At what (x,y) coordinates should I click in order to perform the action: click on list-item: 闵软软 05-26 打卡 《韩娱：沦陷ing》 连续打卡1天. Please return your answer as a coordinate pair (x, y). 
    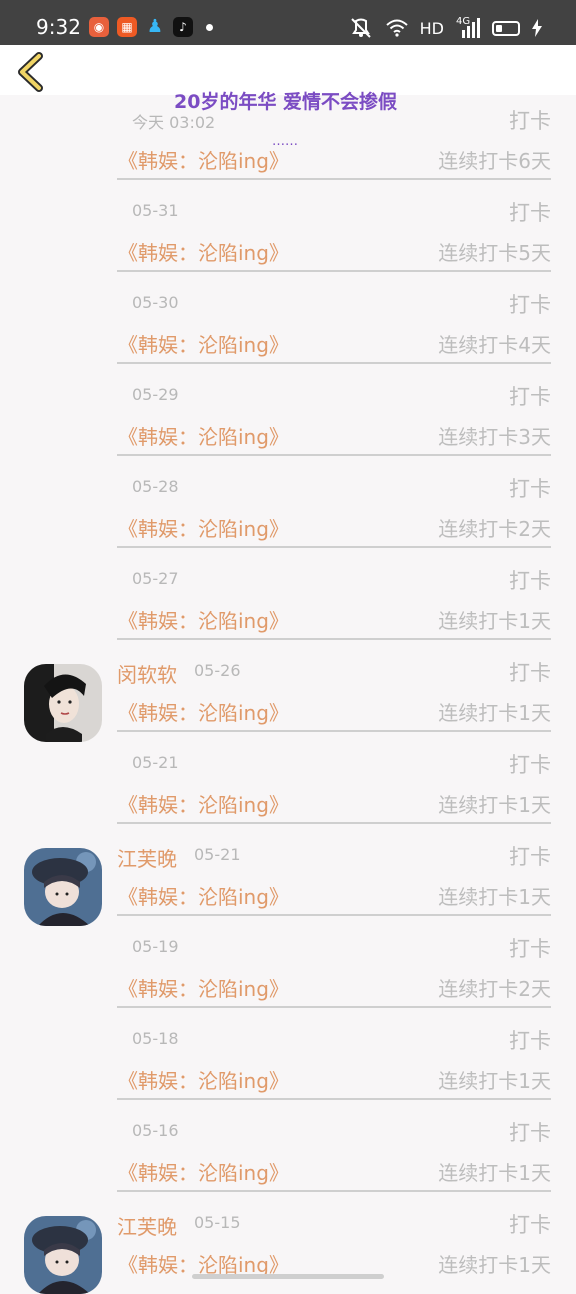
    Looking at the image, I should click on (288, 694).